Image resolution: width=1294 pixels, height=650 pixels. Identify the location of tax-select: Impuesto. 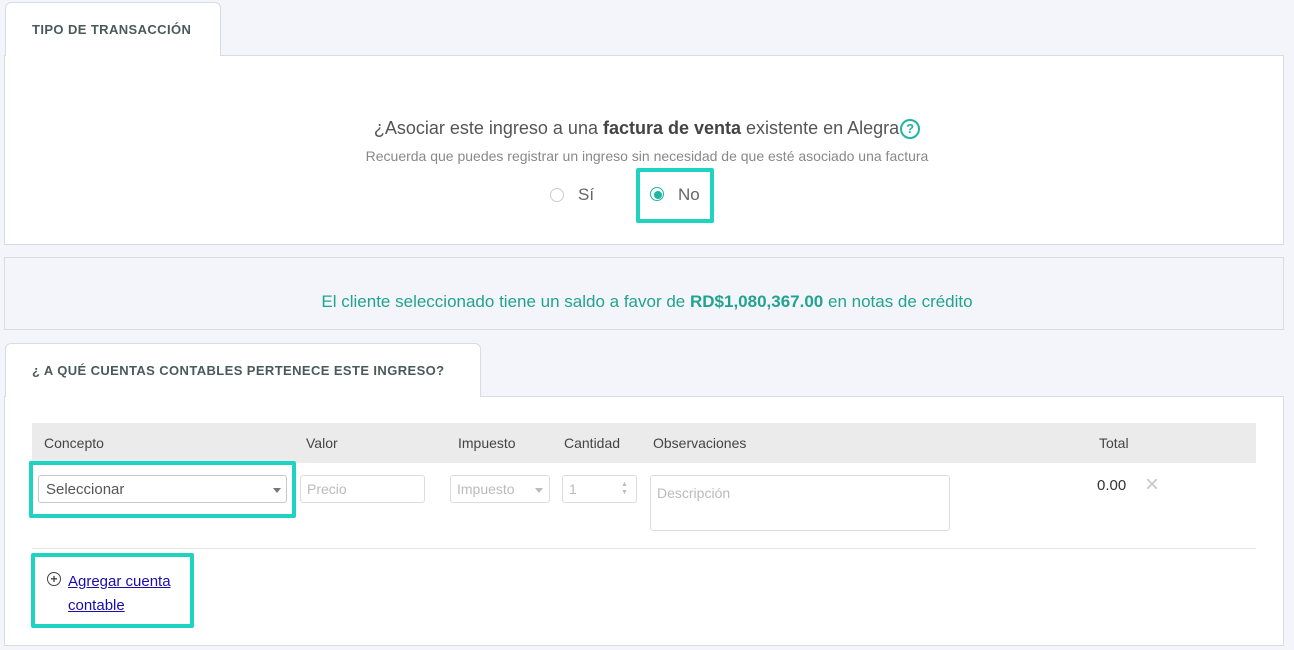
(500, 489).